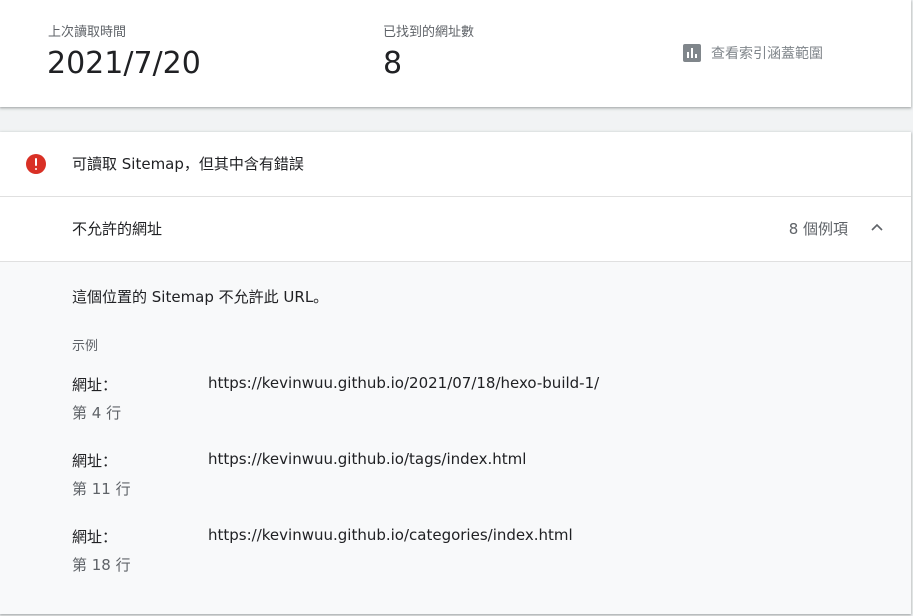 Image resolution: width=913 pixels, height=616 pixels. What do you see at coordinates (767, 54) in the screenshot?
I see `view-coverage-label: 查看索引涵蓋範圍` at bounding box center [767, 54].